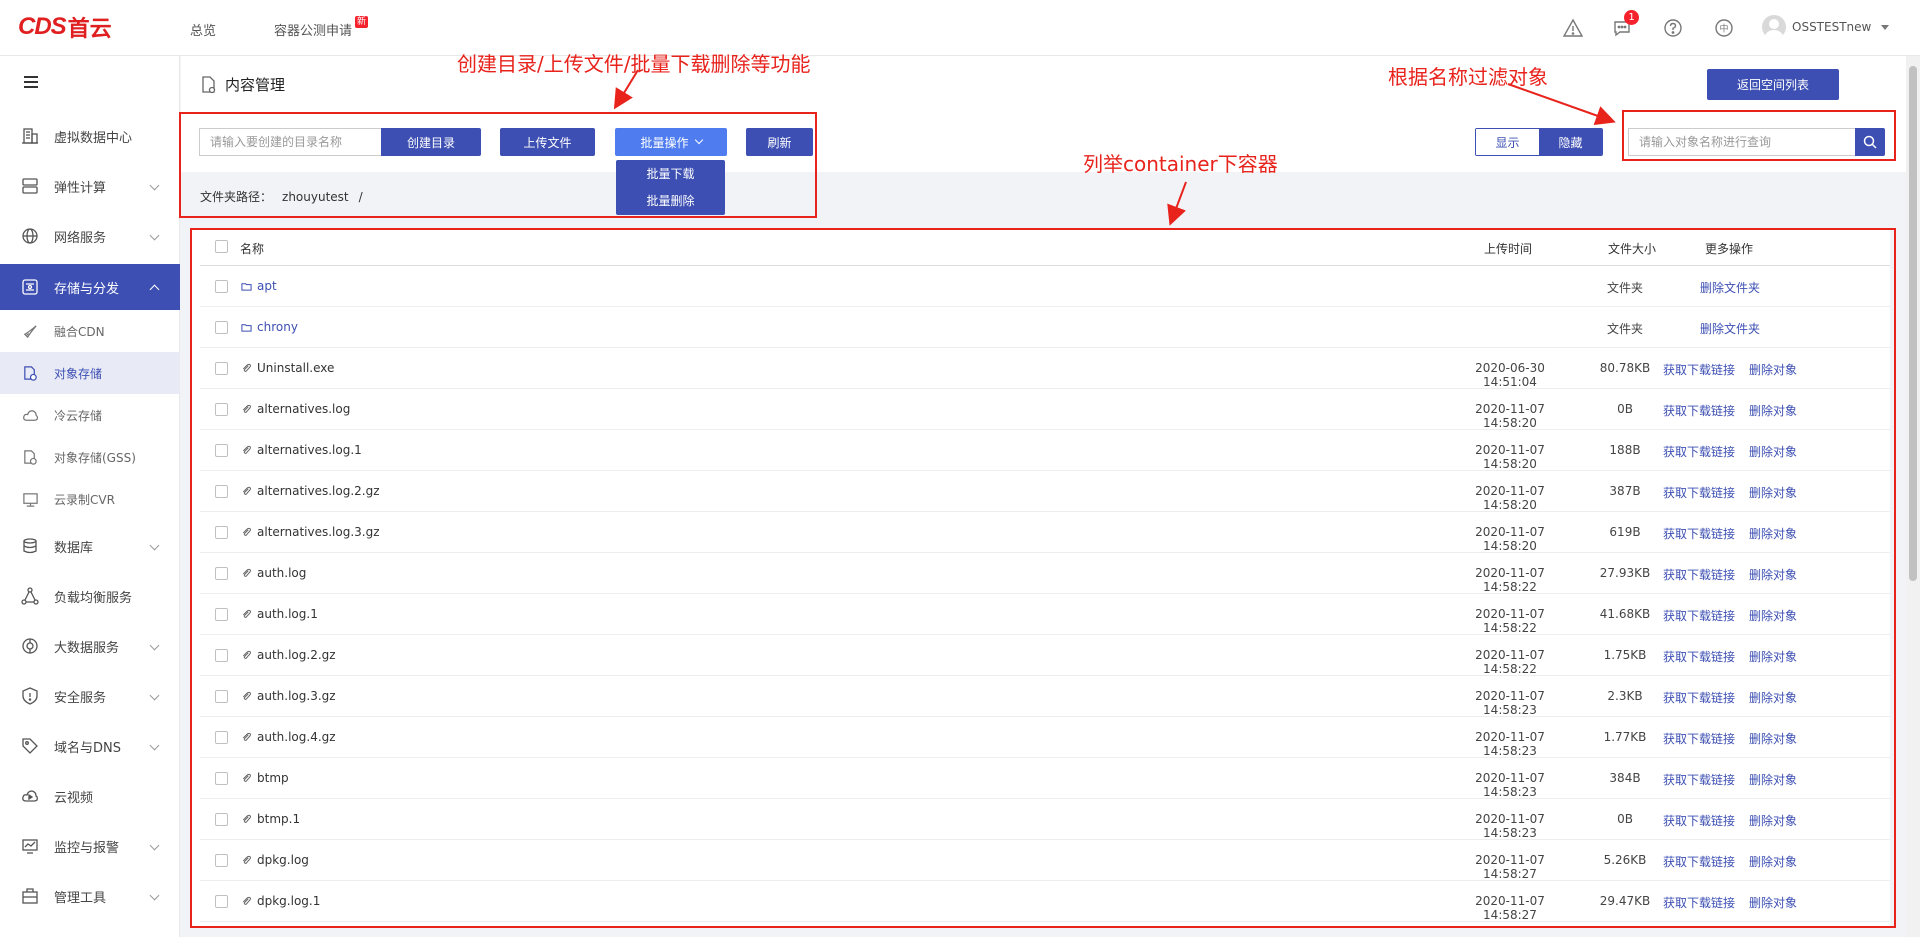 This screenshot has height=937, width=1920. I want to click on batch-operation-menu: 批量下载 批量删除, so click(670, 187).